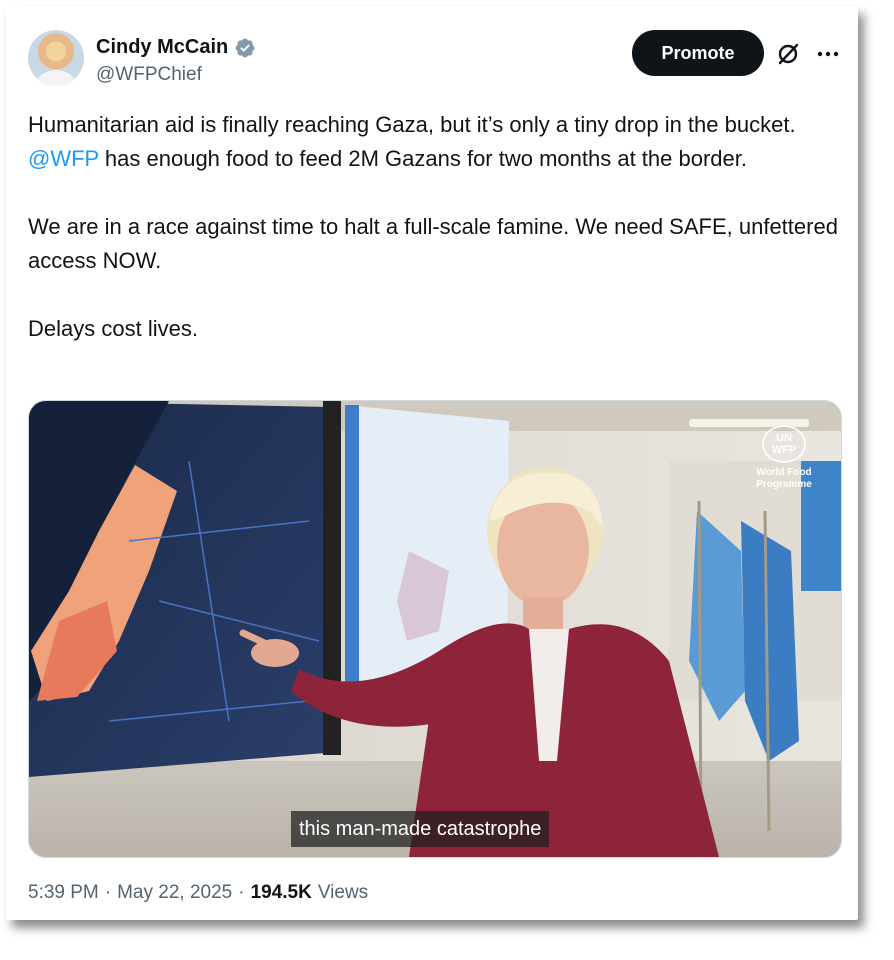 Image resolution: width=894 pixels, height=960 pixels. Describe the element at coordinates (63, 893) in the screenshot. I see `tweet-time: 5:39 PM` at that location.